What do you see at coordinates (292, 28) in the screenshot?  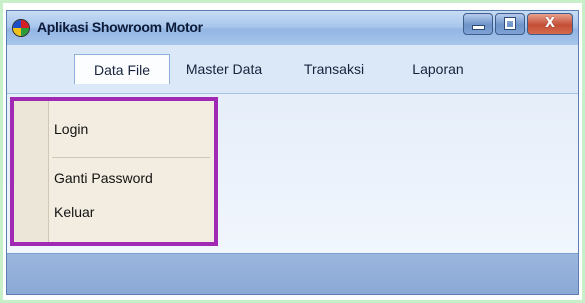 I see `title-bar: Aplikasi Showroom Motor X` at bounding box center [292, 28].